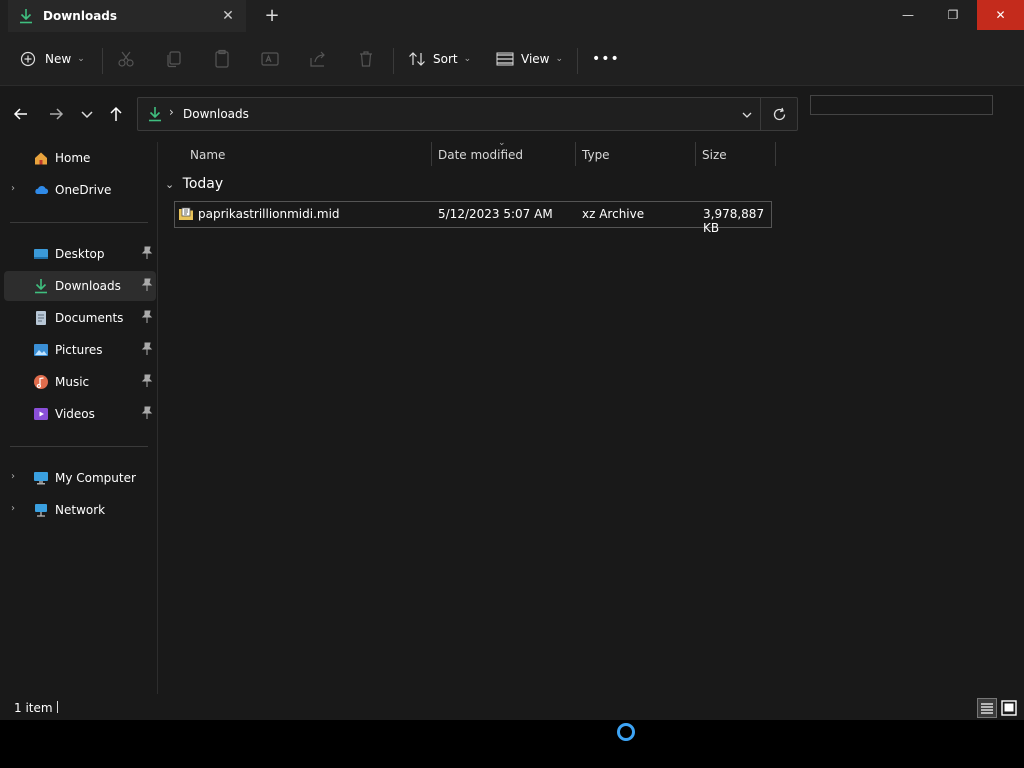 The width and height of the screenshot is (1024, 768). I want to click on sidebar-item-label: Music, so click(72, 382).